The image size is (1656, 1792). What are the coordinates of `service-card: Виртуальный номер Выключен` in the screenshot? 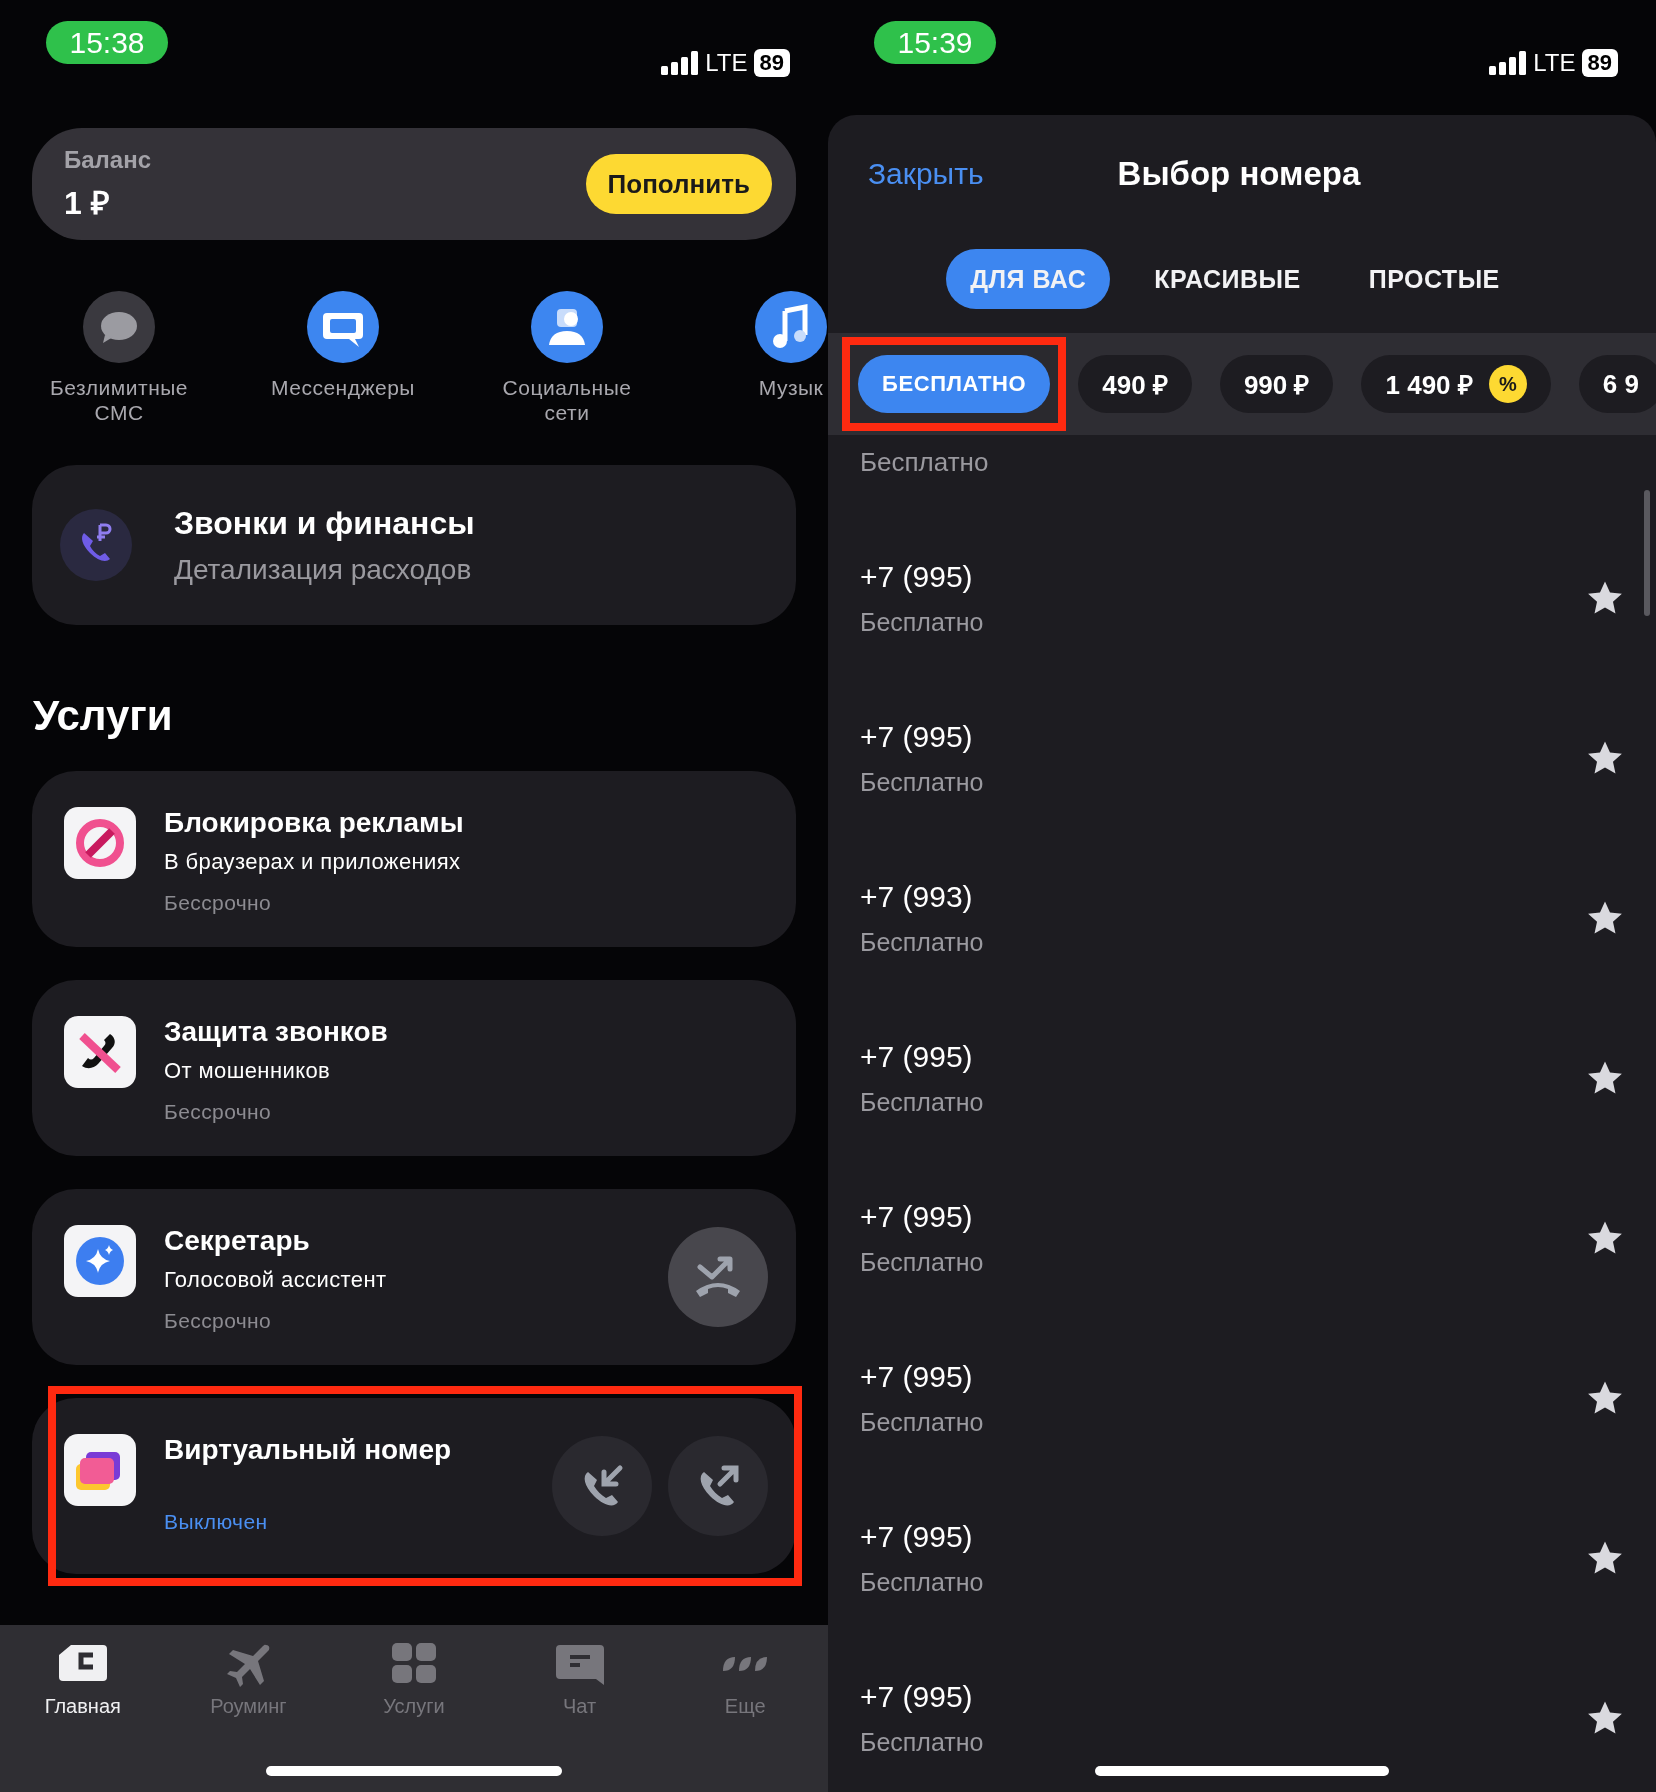 It's located at (414, 1486).